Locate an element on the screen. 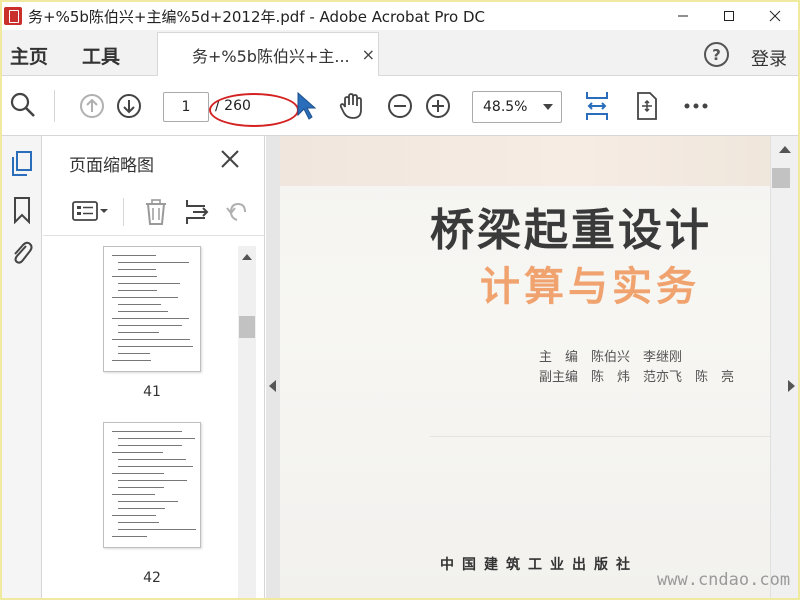 The width and height of the screenshot is (800, 600). search-icon is located at coordinates (22, 104).